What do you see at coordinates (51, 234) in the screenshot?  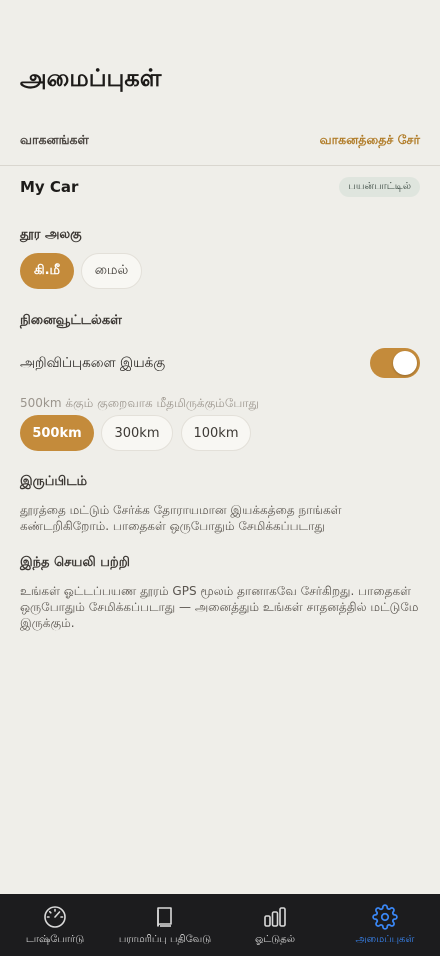 I see `distance-unit-label: தூர அலகு` at bounding box center [51, 234].